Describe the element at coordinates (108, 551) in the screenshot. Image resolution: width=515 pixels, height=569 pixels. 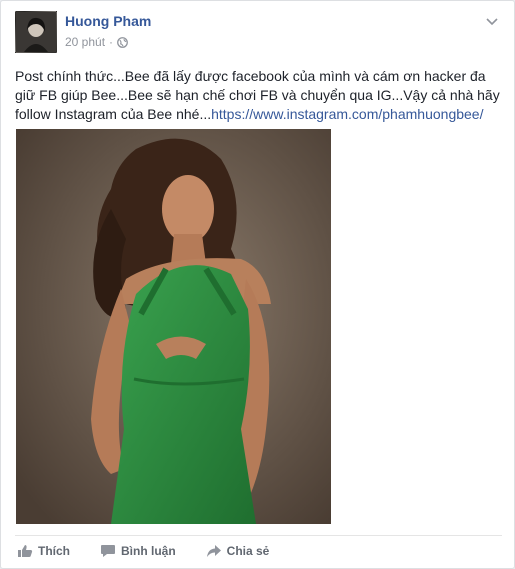
I see `comment-icon` at that location.